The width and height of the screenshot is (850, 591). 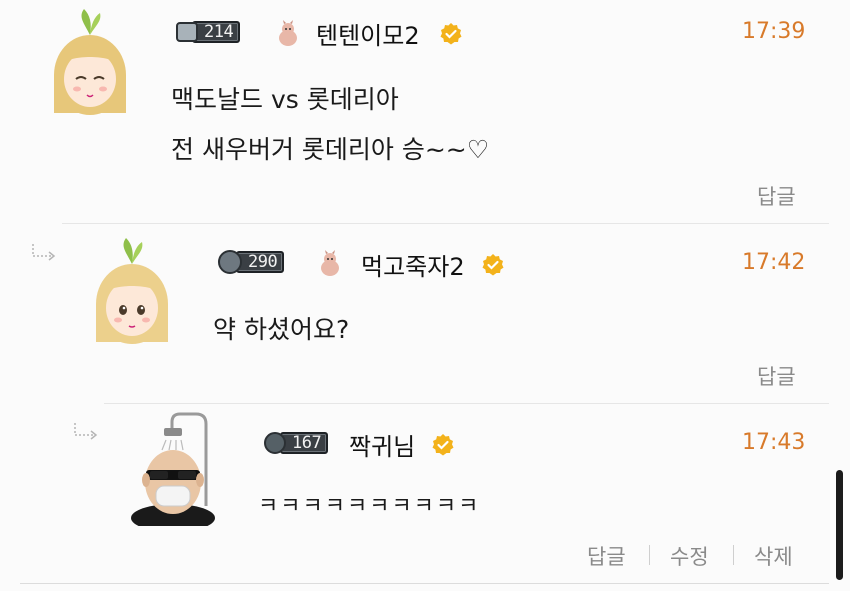 I want to click on comment-time: 17:43, so click(x=774, y=442).